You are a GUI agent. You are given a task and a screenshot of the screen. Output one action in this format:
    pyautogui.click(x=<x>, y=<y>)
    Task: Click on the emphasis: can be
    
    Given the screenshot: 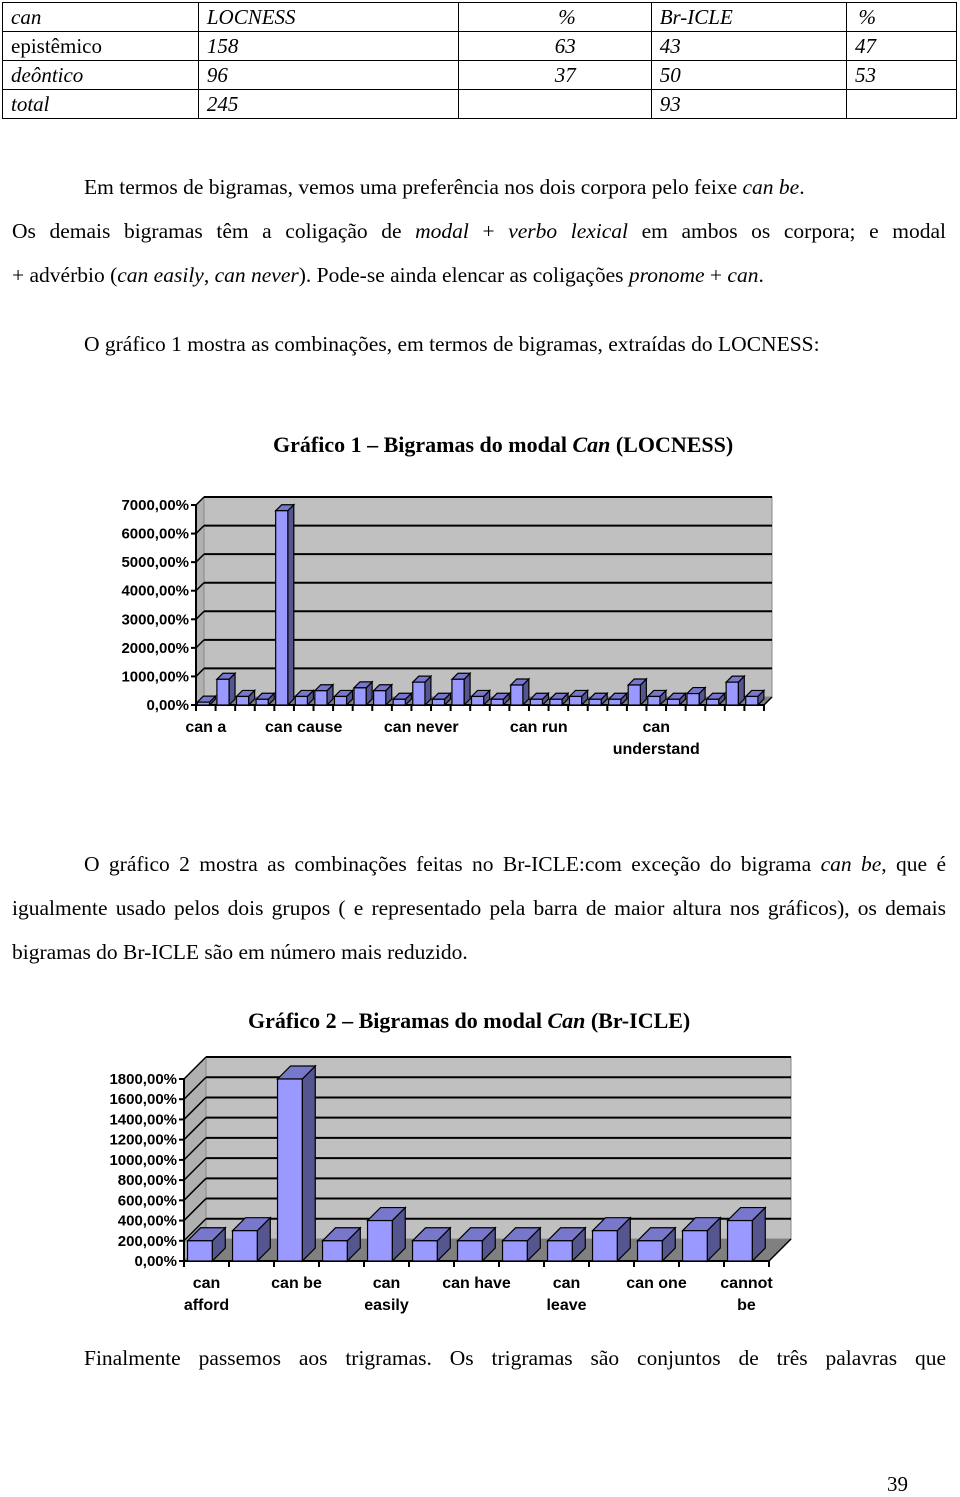 What is the action you would take?
    pyautogui.click(x=771, y=187)
    